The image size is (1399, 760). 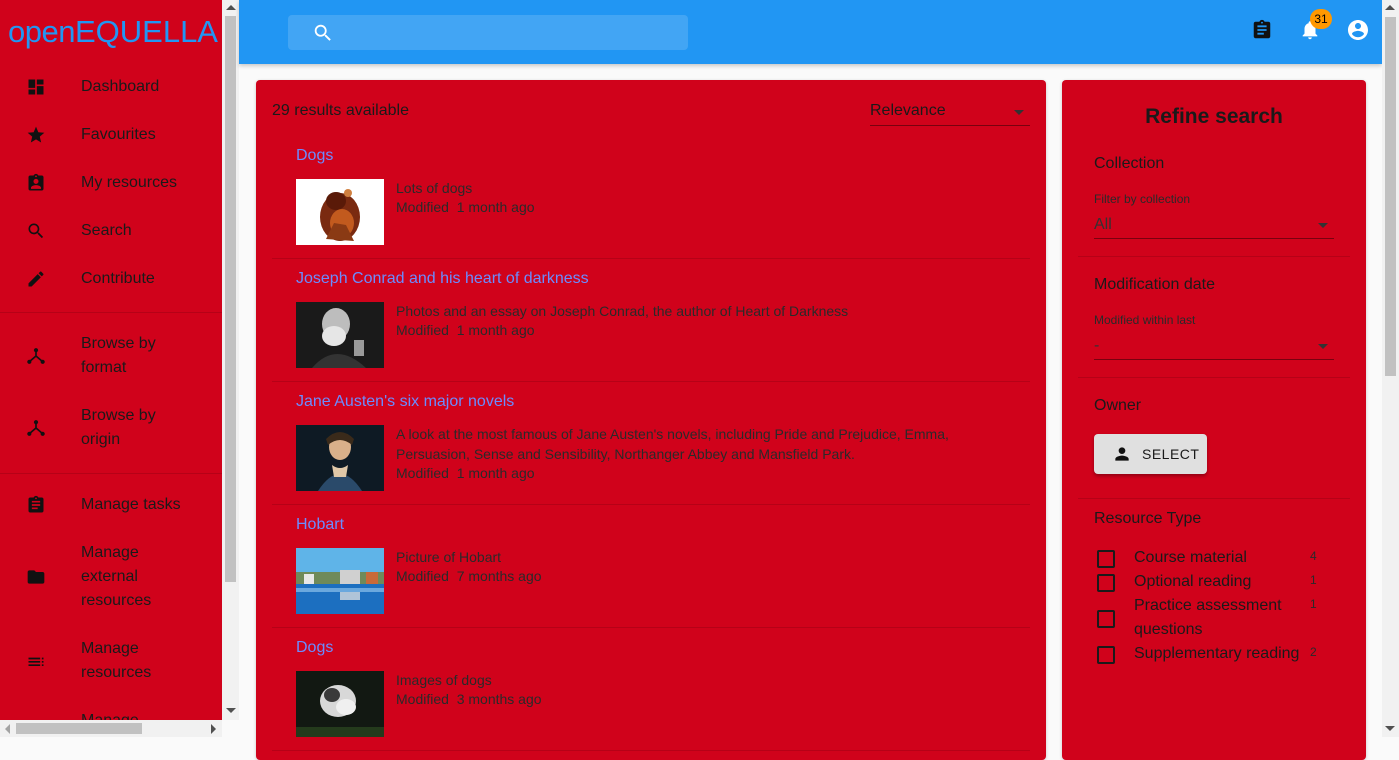 I want to click on assignment-icon, so click(x=1262, y=32).